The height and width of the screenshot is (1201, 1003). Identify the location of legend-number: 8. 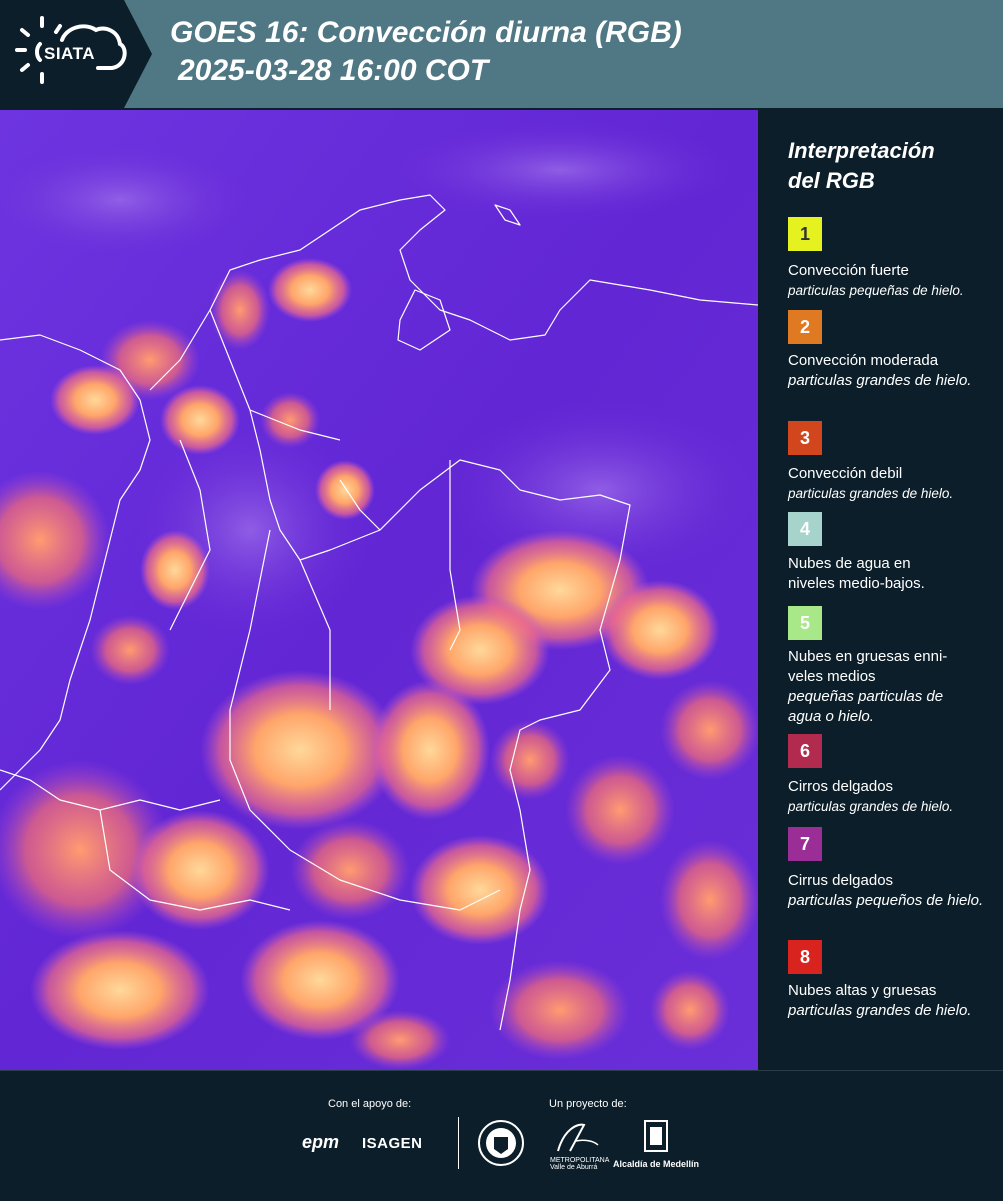
(804, 956).